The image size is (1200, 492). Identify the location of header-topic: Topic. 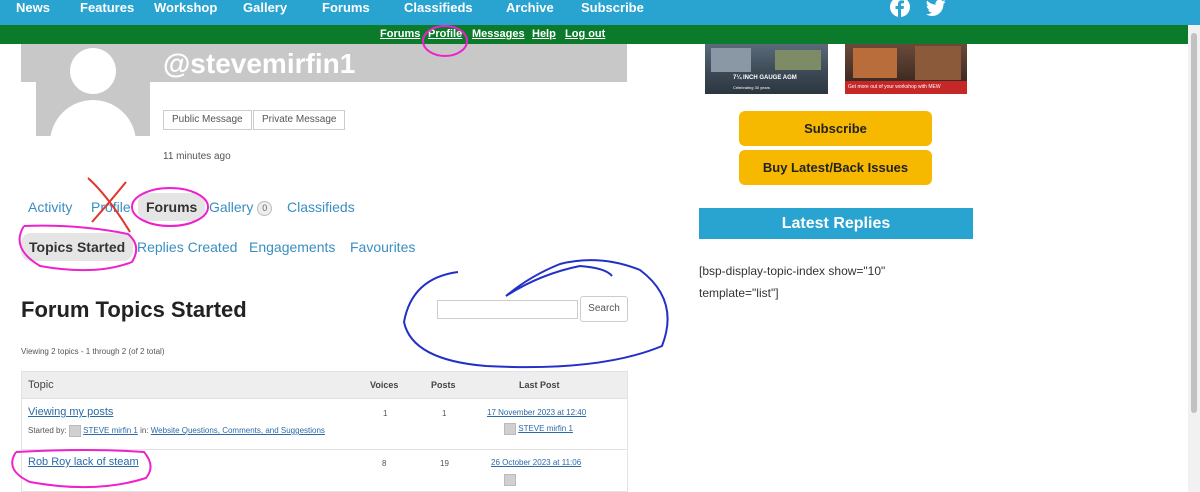
(41, 385).